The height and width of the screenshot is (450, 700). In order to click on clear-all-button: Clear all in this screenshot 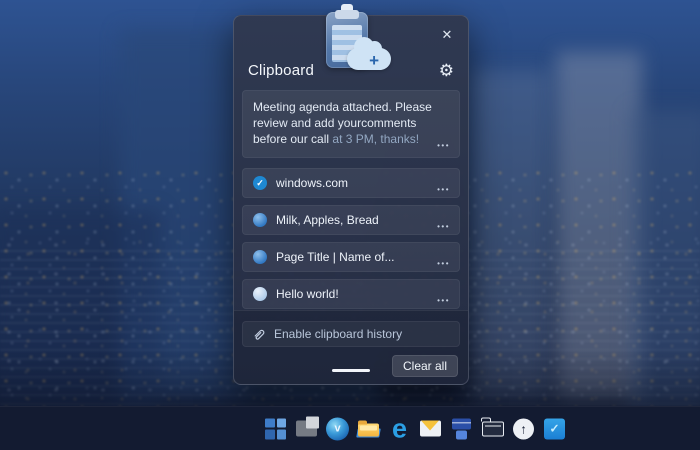, I will do `click(424, 366)`.